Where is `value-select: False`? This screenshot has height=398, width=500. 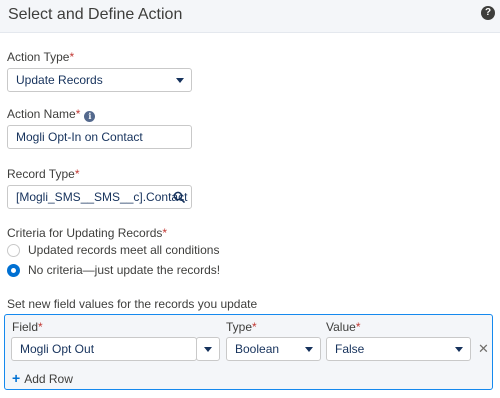
value-select: False is located at coordinates (398, 349).